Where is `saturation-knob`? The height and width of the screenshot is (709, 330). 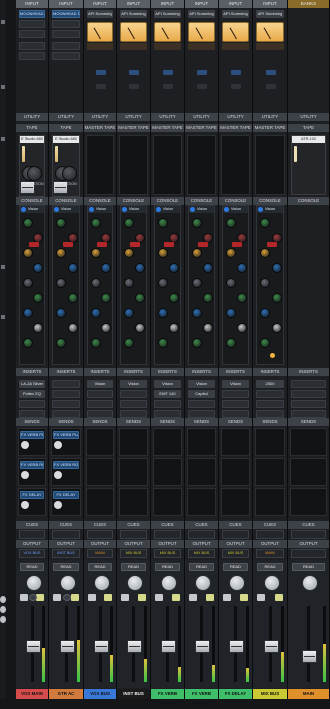
saturation-knob is located at coordinates (69, 173).